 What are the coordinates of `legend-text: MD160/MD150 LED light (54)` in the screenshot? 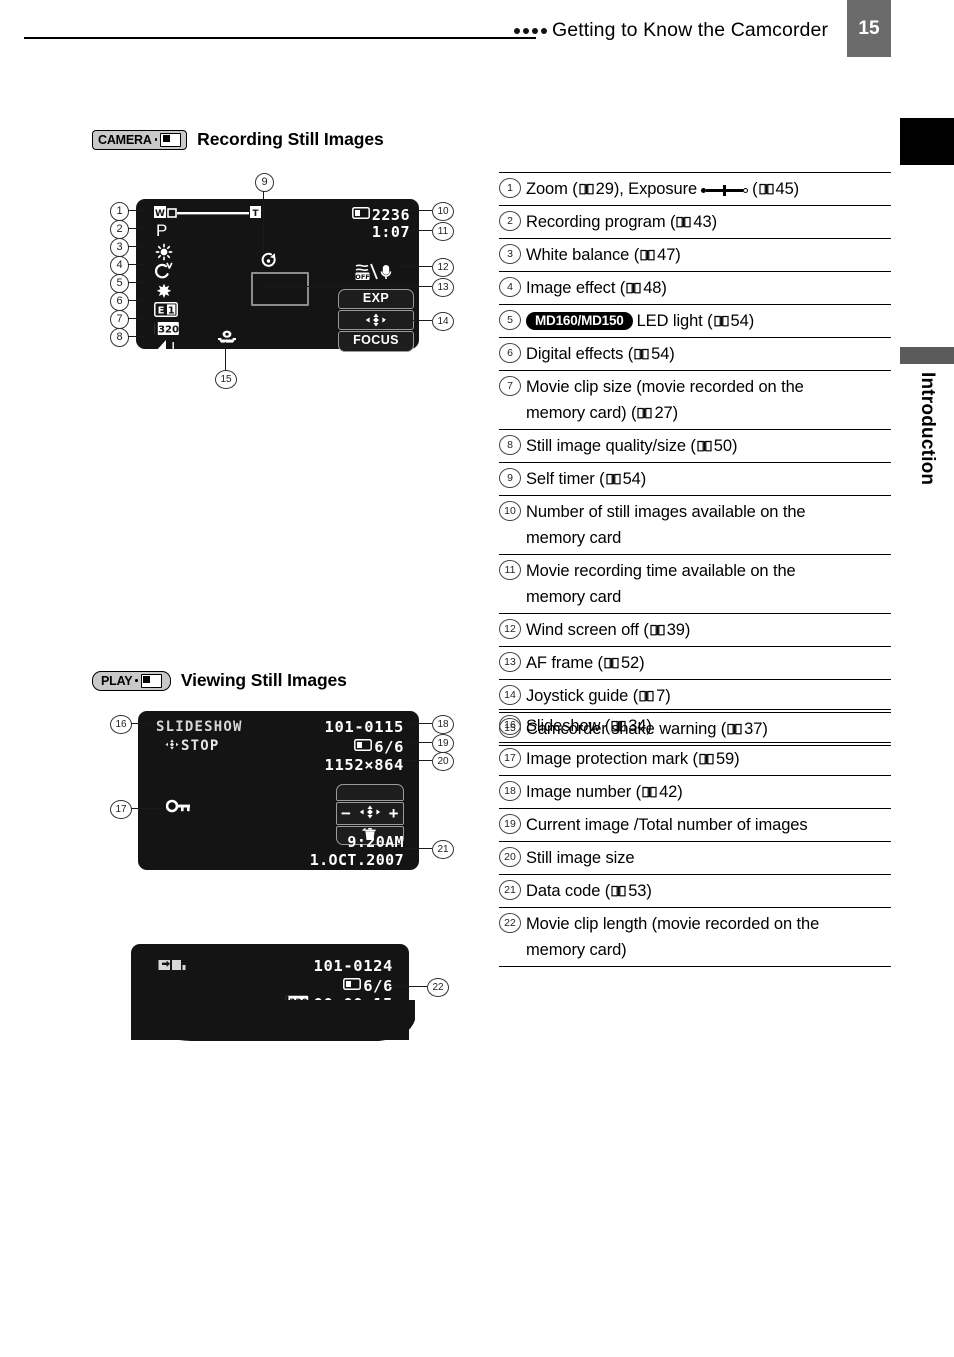 It's located at (640, 321).